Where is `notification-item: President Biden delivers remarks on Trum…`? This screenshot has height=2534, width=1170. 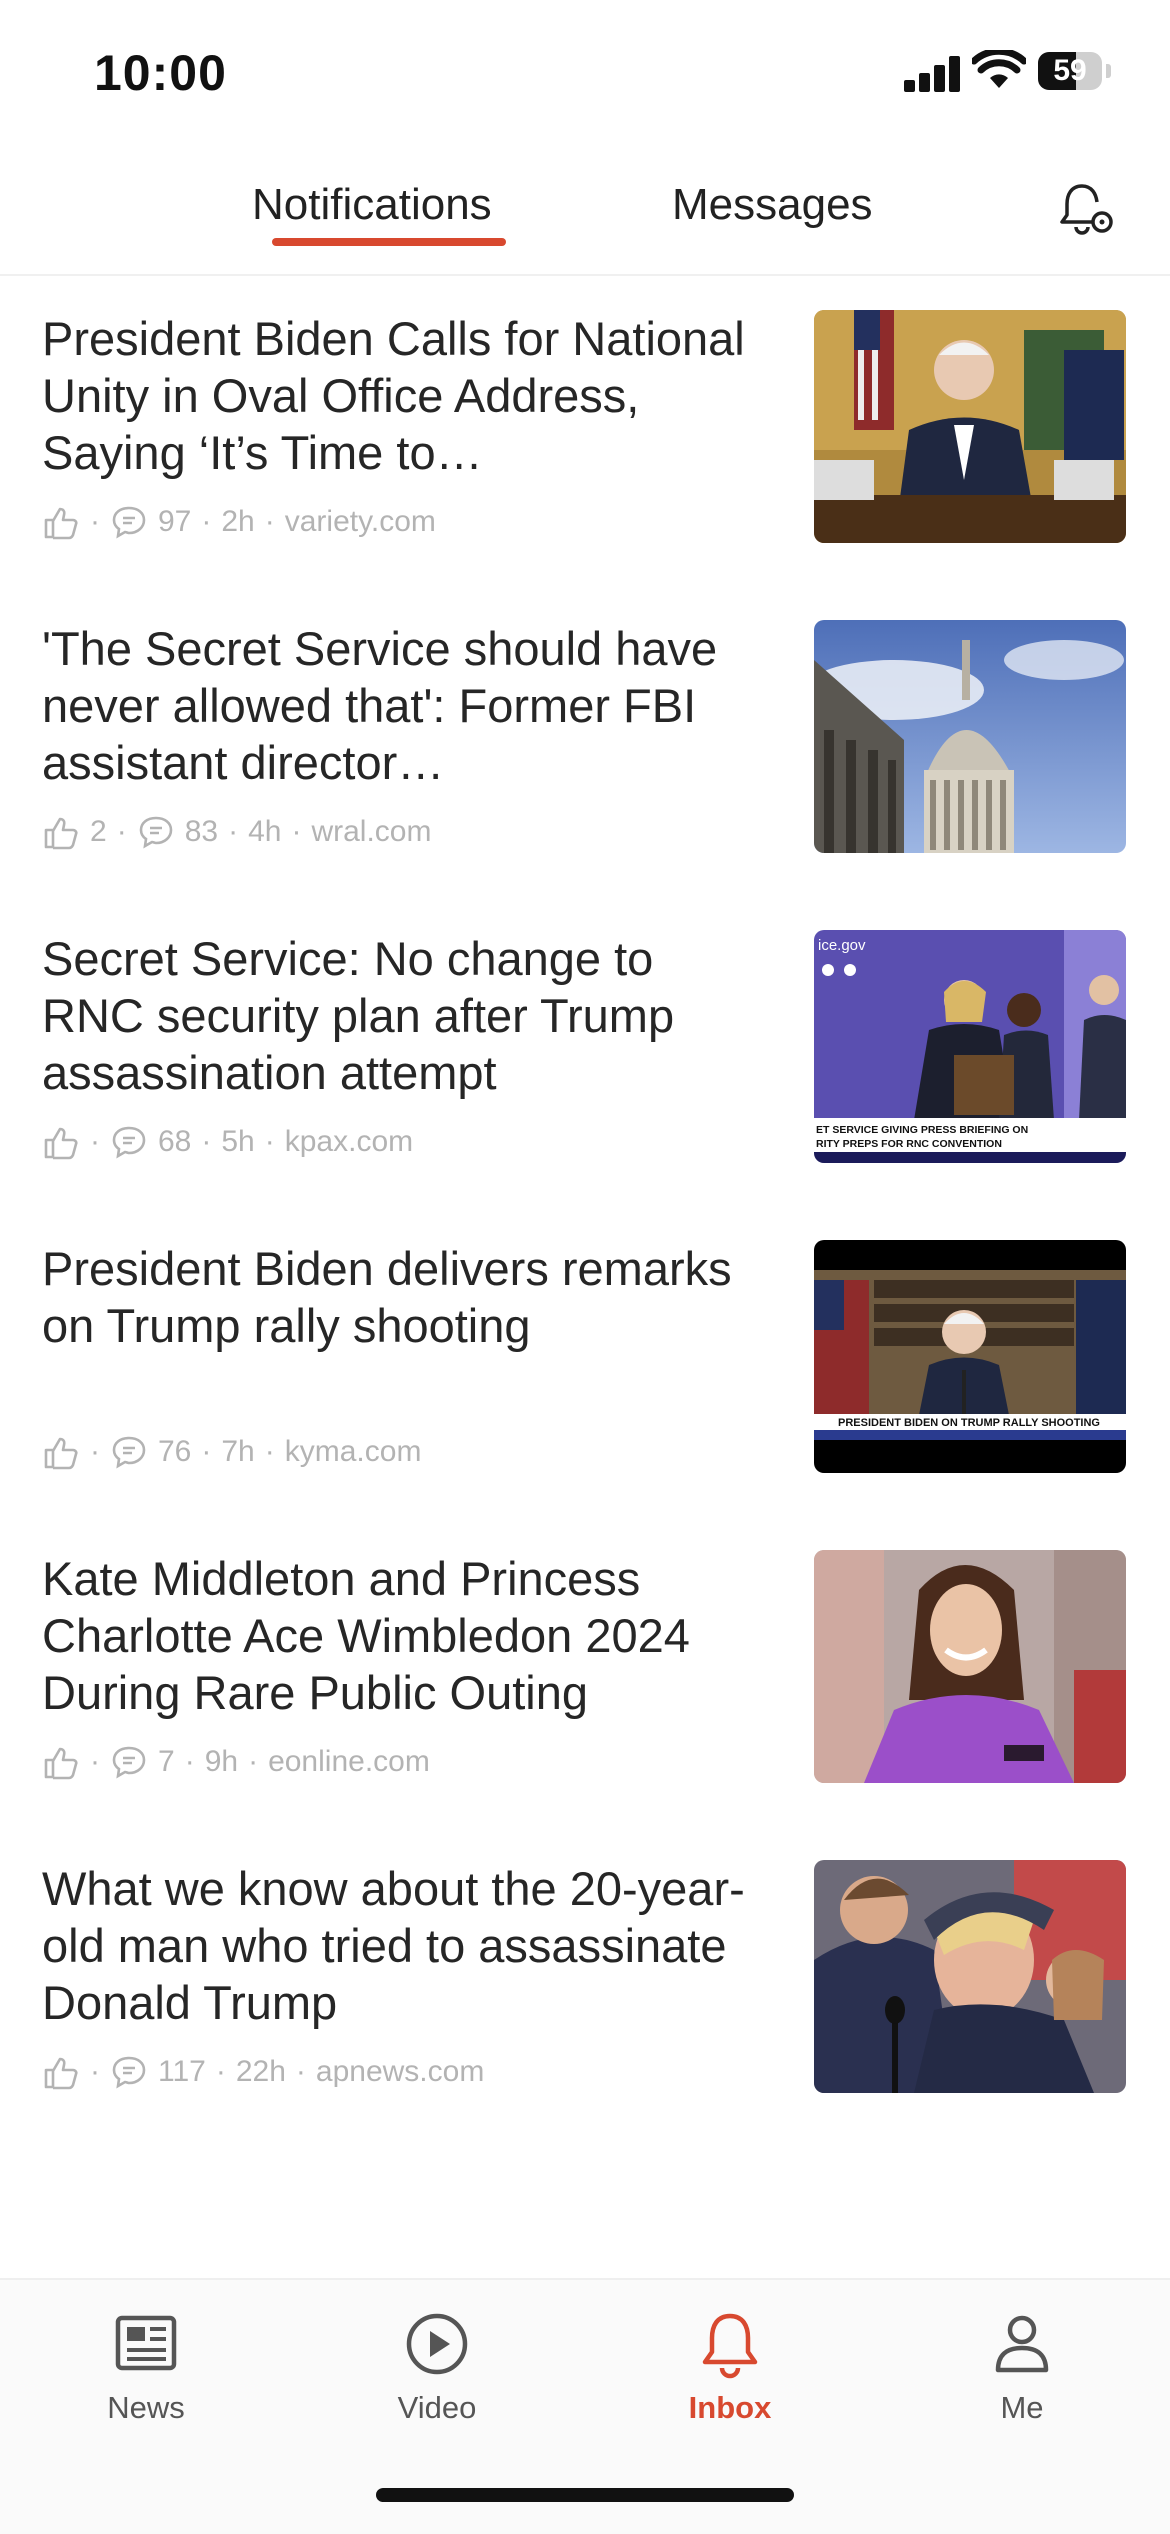
notification-item: President Biden delivers remarks on Trum… is located at coordinates (585, 1361).